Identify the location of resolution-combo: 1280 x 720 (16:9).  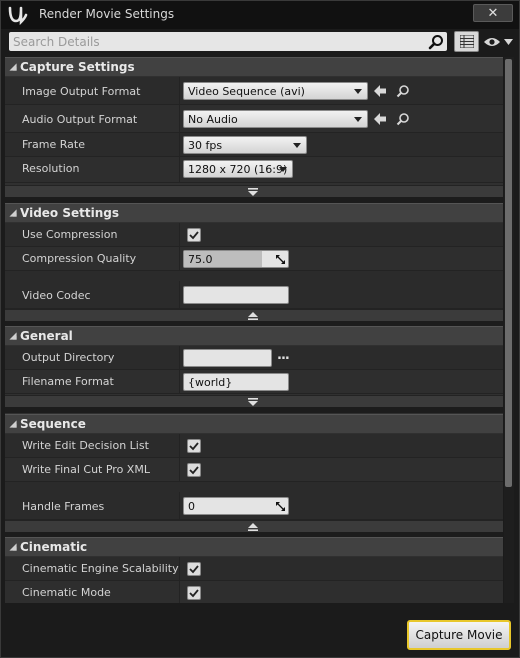
(238, 169).